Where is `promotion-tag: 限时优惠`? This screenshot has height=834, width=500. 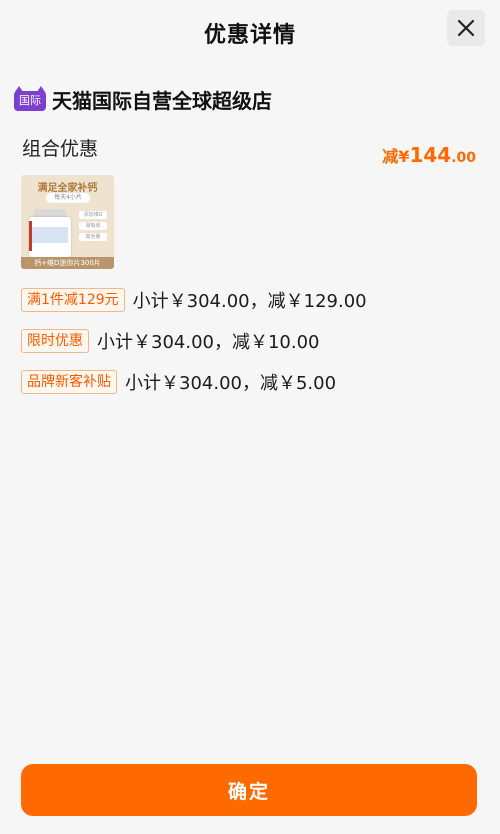
promotion-tag: 限时优惠 is located at coordinates (55, 341).